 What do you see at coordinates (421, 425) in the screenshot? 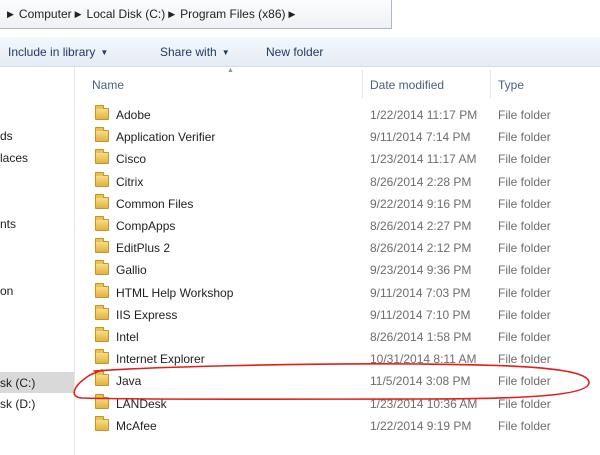
I see `file-date-modified: 1/22/2014 9:19 PM` at bounding box center [421, 425].